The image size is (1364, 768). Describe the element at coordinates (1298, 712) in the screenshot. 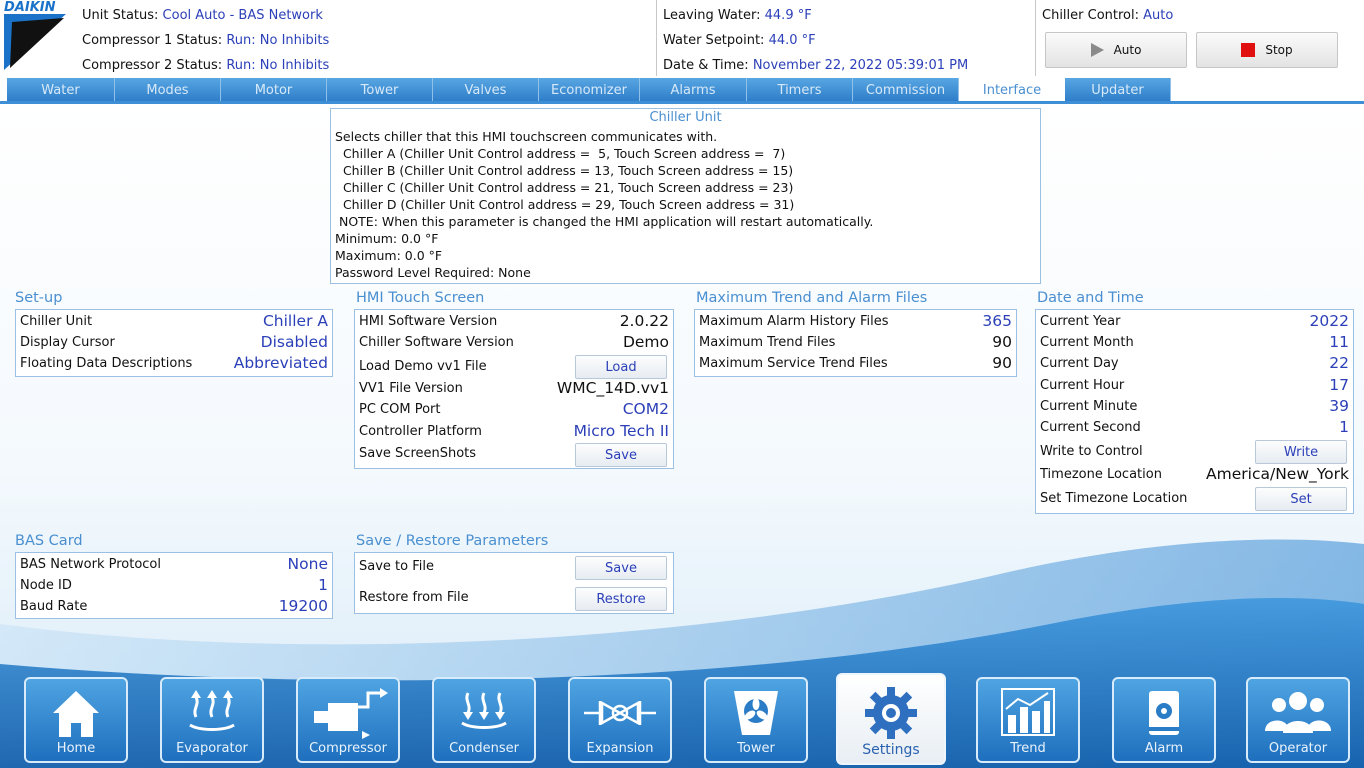

I see `operator-users-icon` at that location.